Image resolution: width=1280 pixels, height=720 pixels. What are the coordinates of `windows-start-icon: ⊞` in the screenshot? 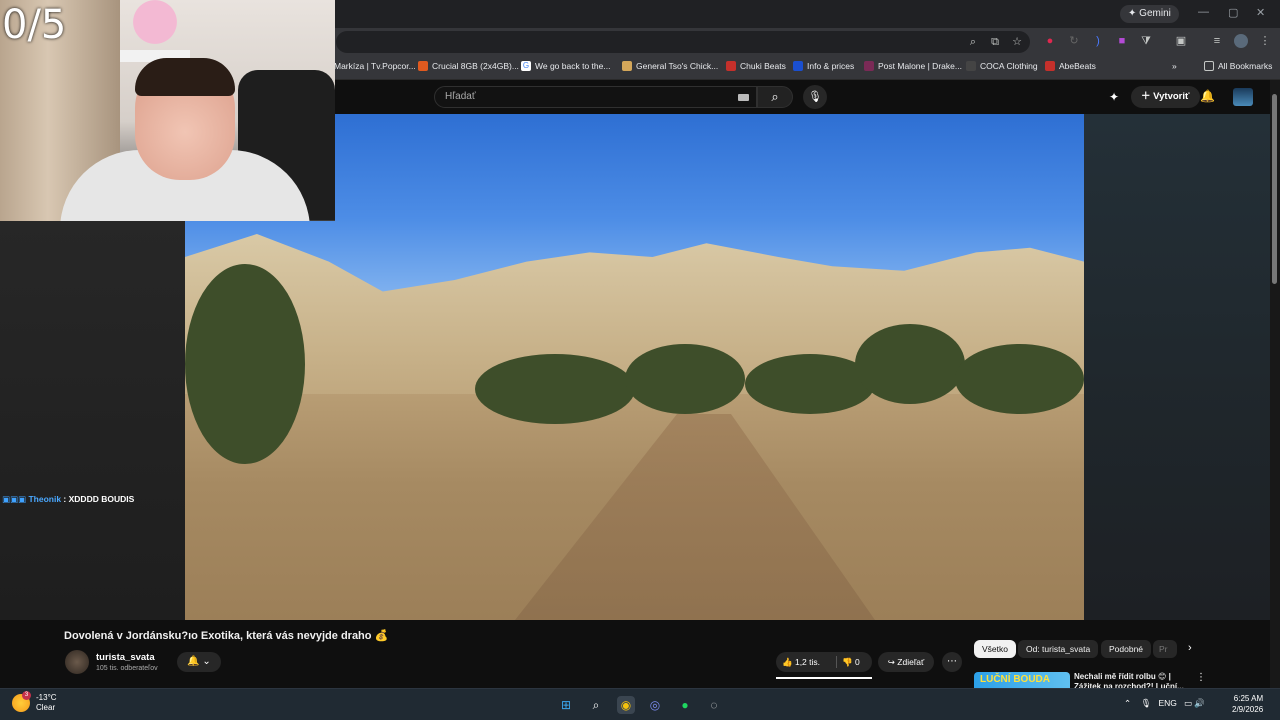 It's located at (566, 705).